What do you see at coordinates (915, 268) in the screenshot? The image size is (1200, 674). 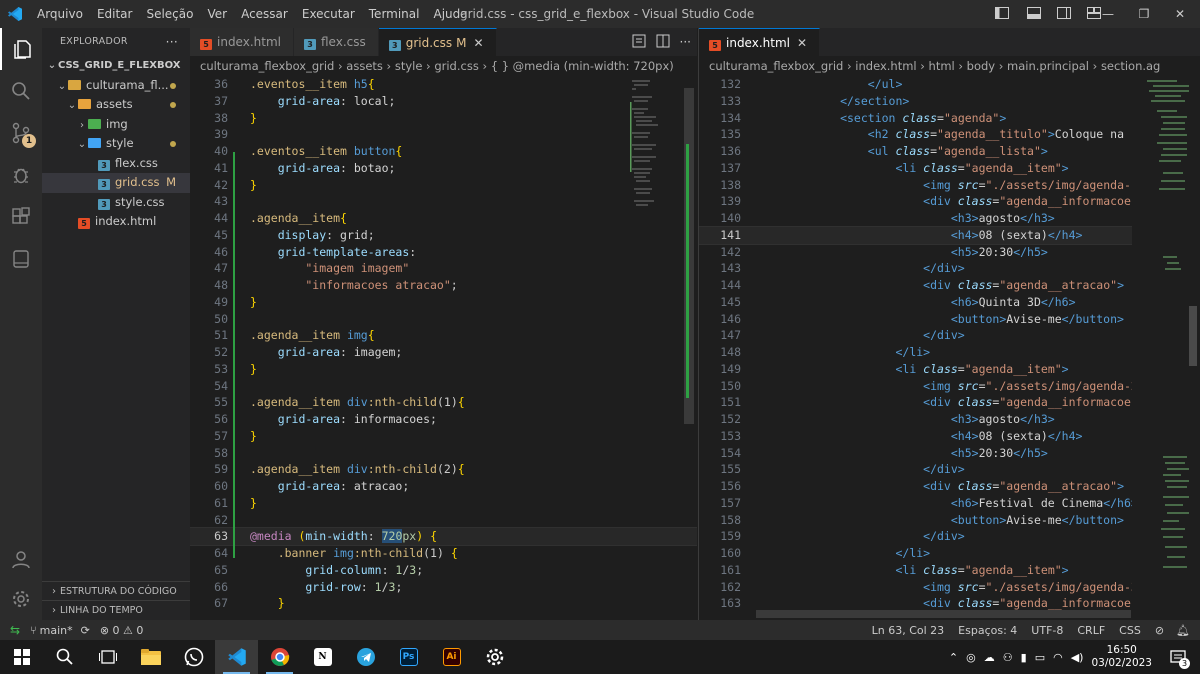 I see `code-line: 143 </div>` at bounding box center [915, 268].